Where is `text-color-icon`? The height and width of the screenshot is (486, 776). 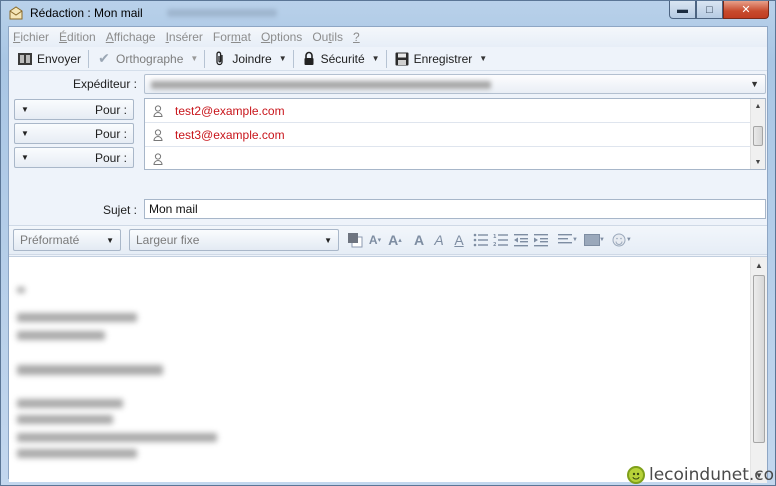 text-color-icon is located at coordinates (355, 240).